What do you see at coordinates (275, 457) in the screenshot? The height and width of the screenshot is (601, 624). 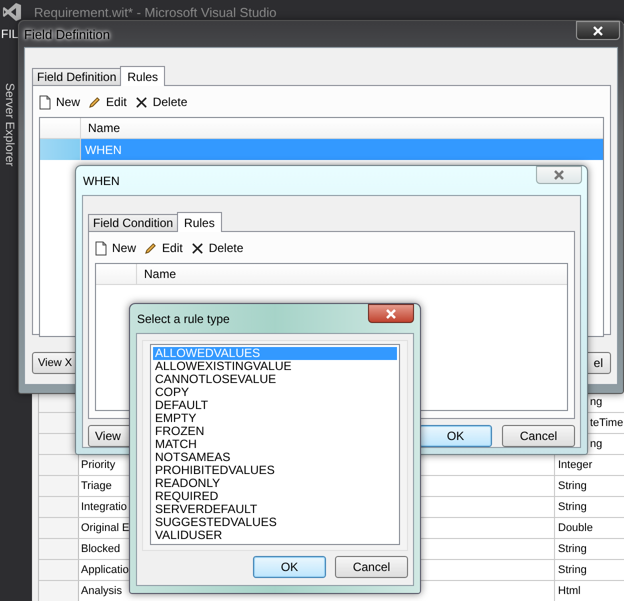 I see `list-item: NOTSAMEAS` at bounding box center [275, 457].